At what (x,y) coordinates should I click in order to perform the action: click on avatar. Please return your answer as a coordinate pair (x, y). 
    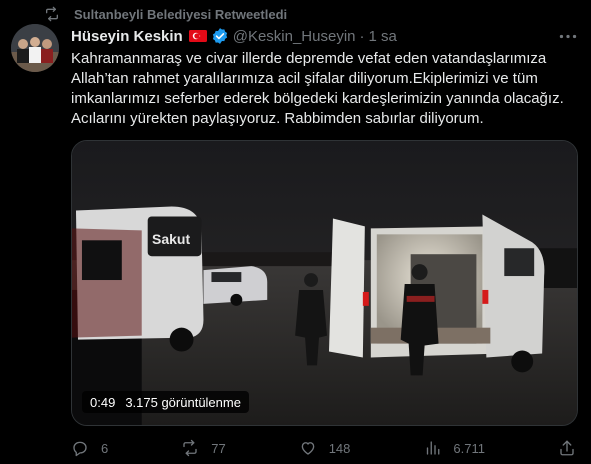
    Looking at the image, I should click on (35, 48).